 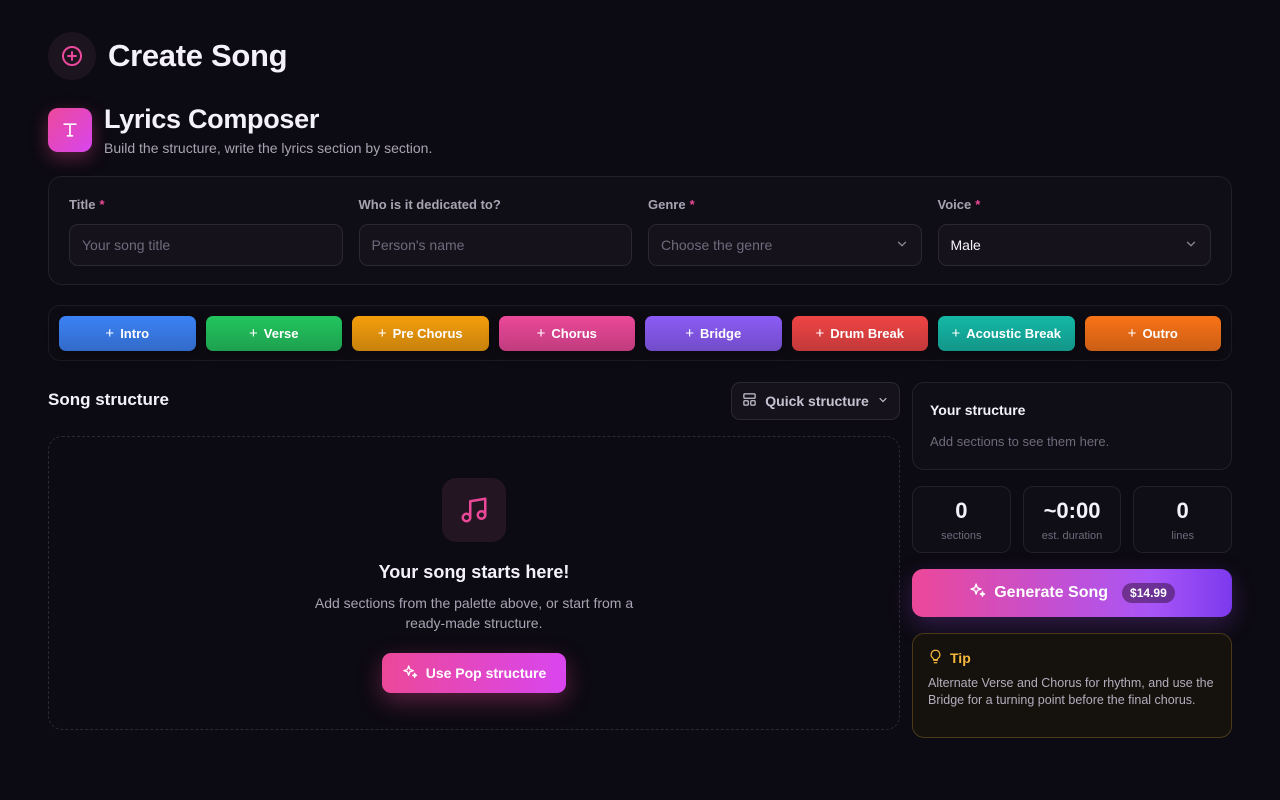 I want to click on generate-song-button: Generate Song $14.99, so click(x=1072, y=593).